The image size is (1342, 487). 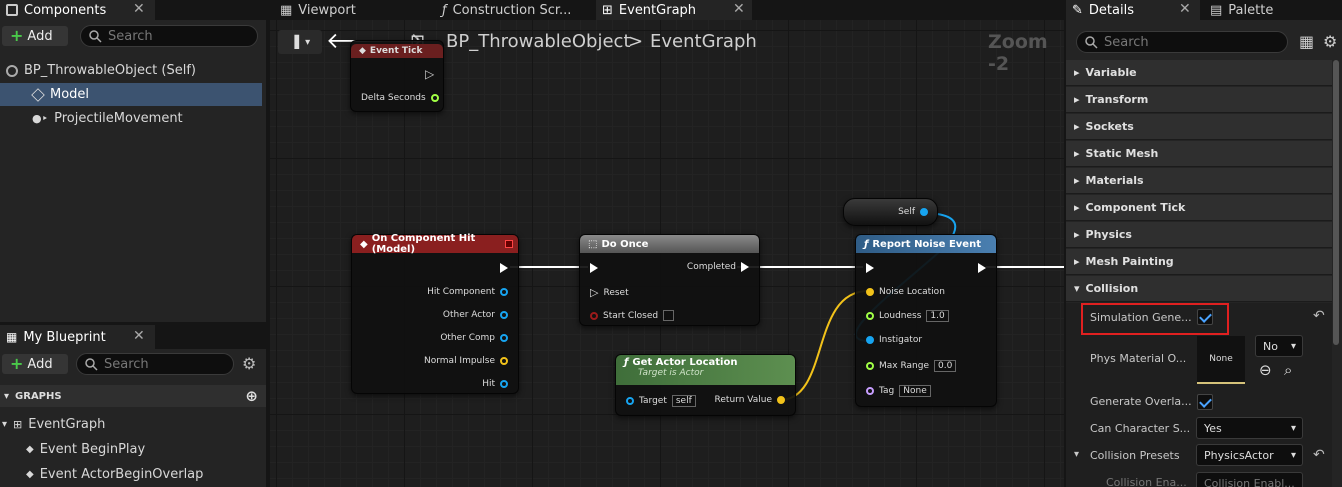 I want to click on tree-item-self: BP_ThrowableObject (Self), so click(x=131, y=70).